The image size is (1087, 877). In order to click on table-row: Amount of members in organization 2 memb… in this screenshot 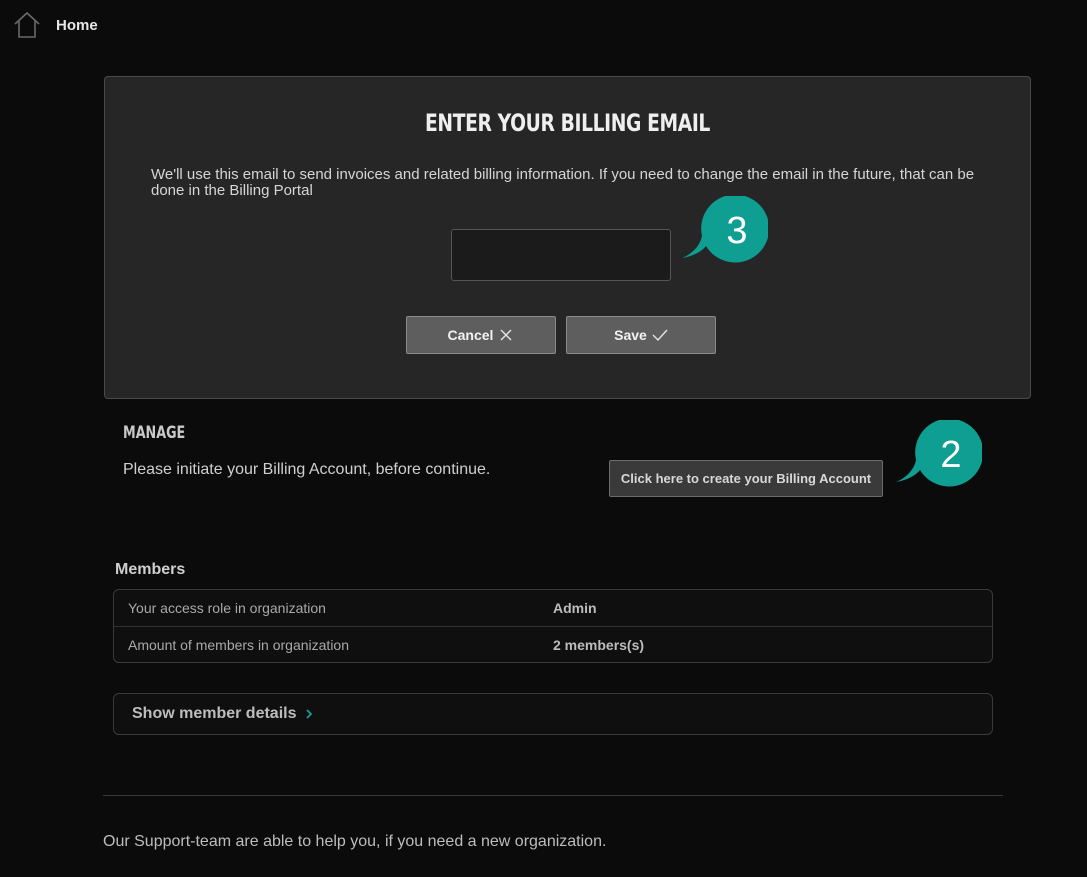, I will do `click(553, 644)`.